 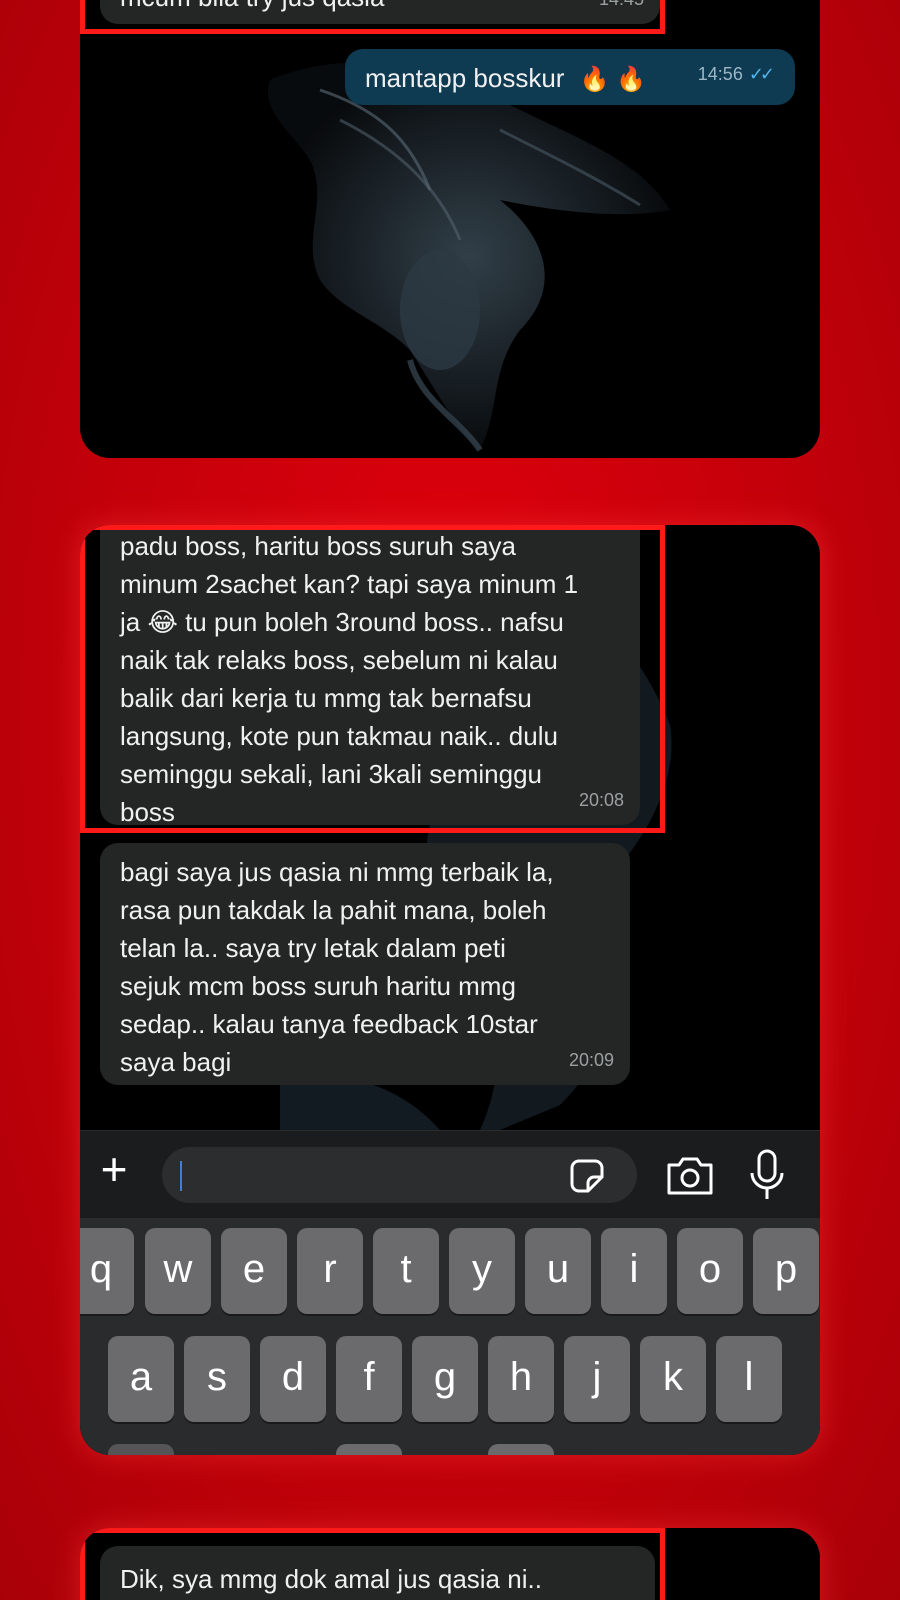 I want to click on message-time: 14:45, so click(x=621, y=9).